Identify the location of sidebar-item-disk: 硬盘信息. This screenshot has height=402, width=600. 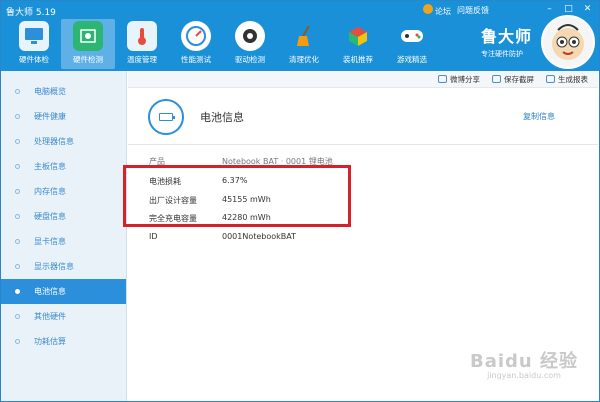
(63, 216).